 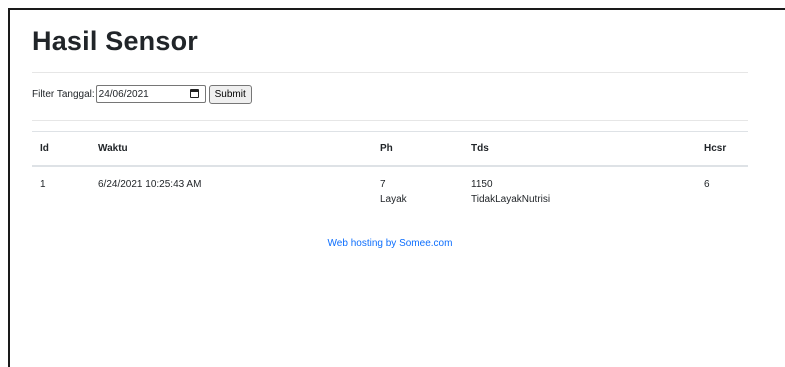 I want to click on column-header-id: Id, so click(x=61, y=149).